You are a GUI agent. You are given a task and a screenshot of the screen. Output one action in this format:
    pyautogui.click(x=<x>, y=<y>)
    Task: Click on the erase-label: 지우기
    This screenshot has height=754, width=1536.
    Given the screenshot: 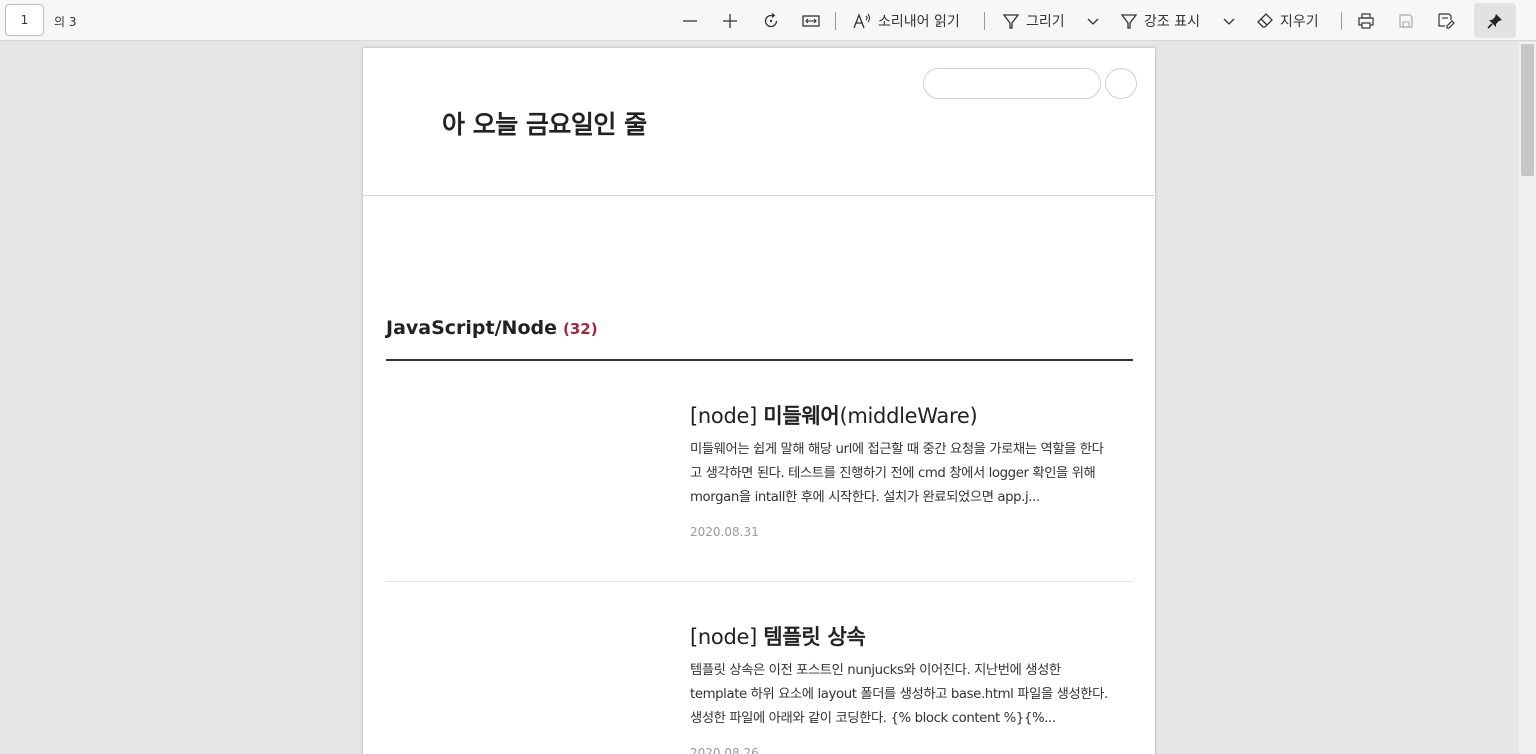 What is the action you would take?
    pyautogui.click(x=1299, y=21)
    